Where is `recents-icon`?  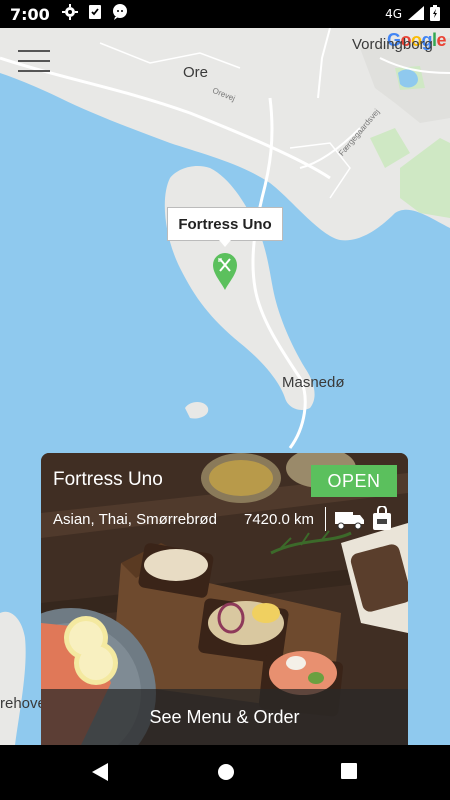
recents-icon is located at coordinates (349, 773).